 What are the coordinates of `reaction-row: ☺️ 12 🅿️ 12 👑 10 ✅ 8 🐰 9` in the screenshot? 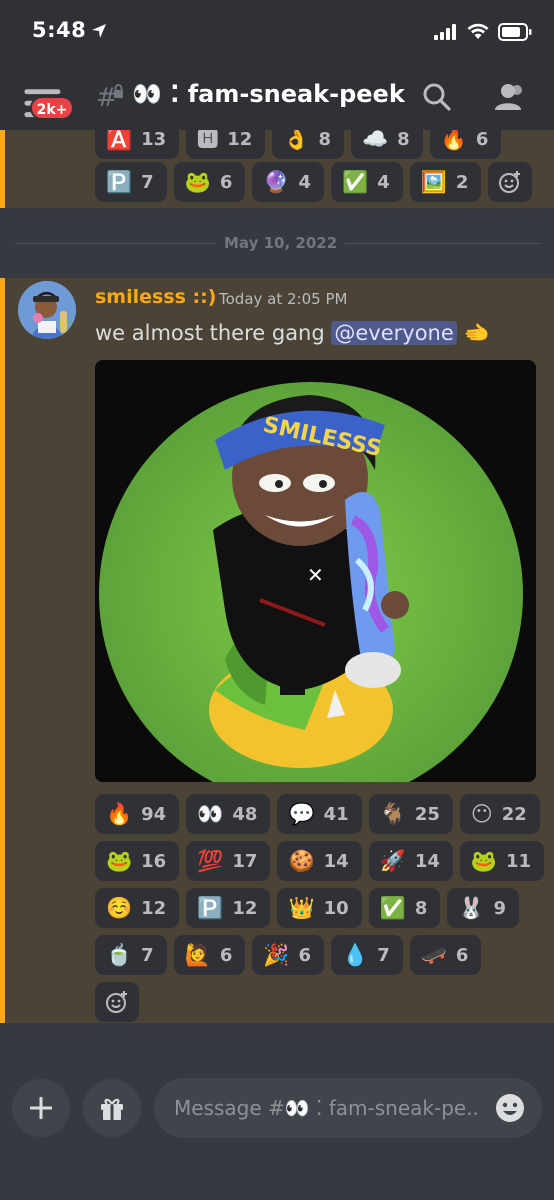 It's located at (307, 908).